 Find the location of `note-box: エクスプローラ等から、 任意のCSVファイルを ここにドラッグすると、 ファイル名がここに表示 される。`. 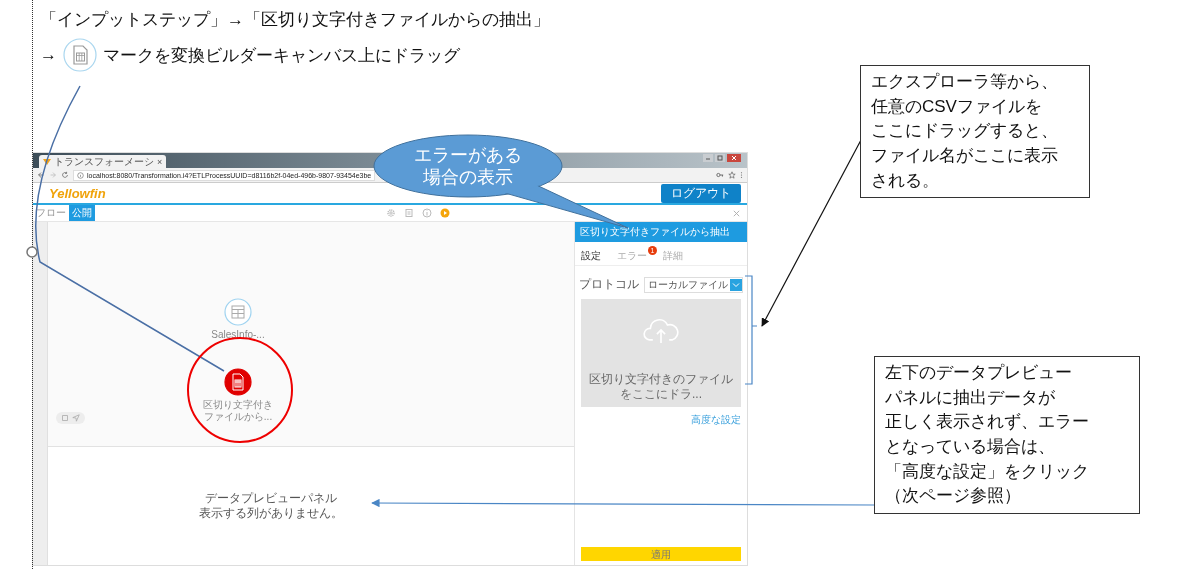

note-box: エクスプローラ等から、 任意のCSVファイルを ここにドラッグすると、 ファイル名がここに表示 される。 is located at coordinates (975, 132).